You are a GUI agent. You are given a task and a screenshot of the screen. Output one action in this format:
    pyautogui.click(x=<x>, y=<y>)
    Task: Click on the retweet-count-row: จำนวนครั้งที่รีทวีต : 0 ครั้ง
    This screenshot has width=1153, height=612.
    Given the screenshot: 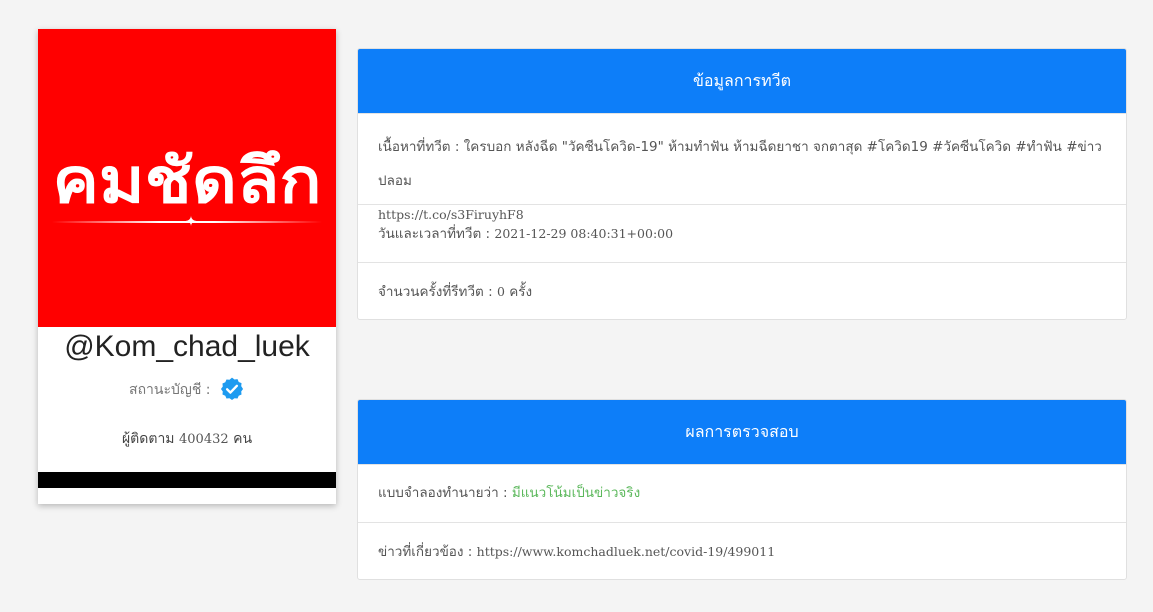 What is the action you would take?
    pyautogui.click(x=742, y=290)
    